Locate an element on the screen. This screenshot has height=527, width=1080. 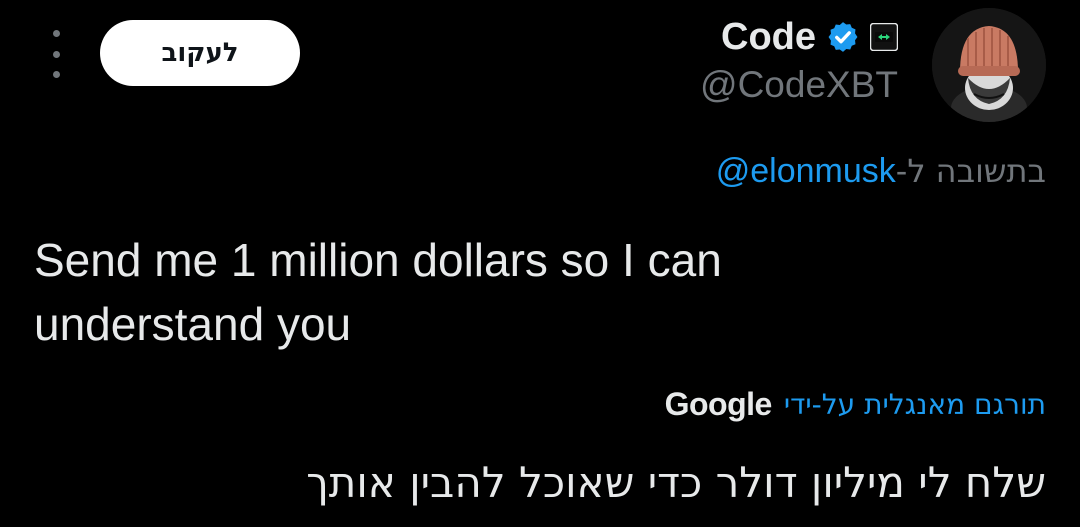
author-handle: @CodeXBT is located at coordinates (799, 85).